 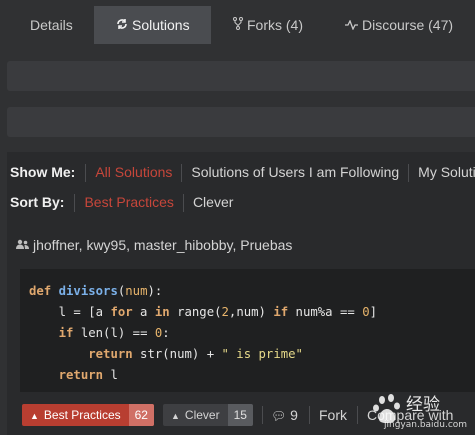 What do you see at coordinates (133, 172) in the screenshot?
I see `filter-all-solutions: All Solutions` at bounding box center [133, 172].